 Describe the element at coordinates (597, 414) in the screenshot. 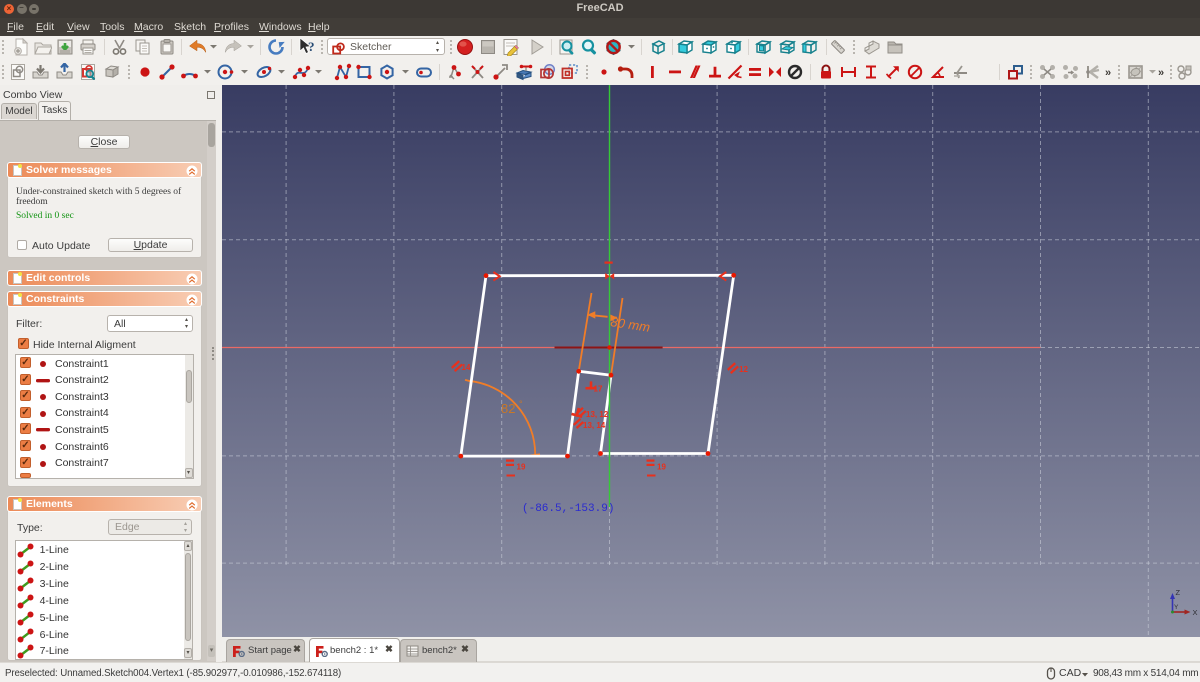

I see `svg-text: 13, 12` at that location.